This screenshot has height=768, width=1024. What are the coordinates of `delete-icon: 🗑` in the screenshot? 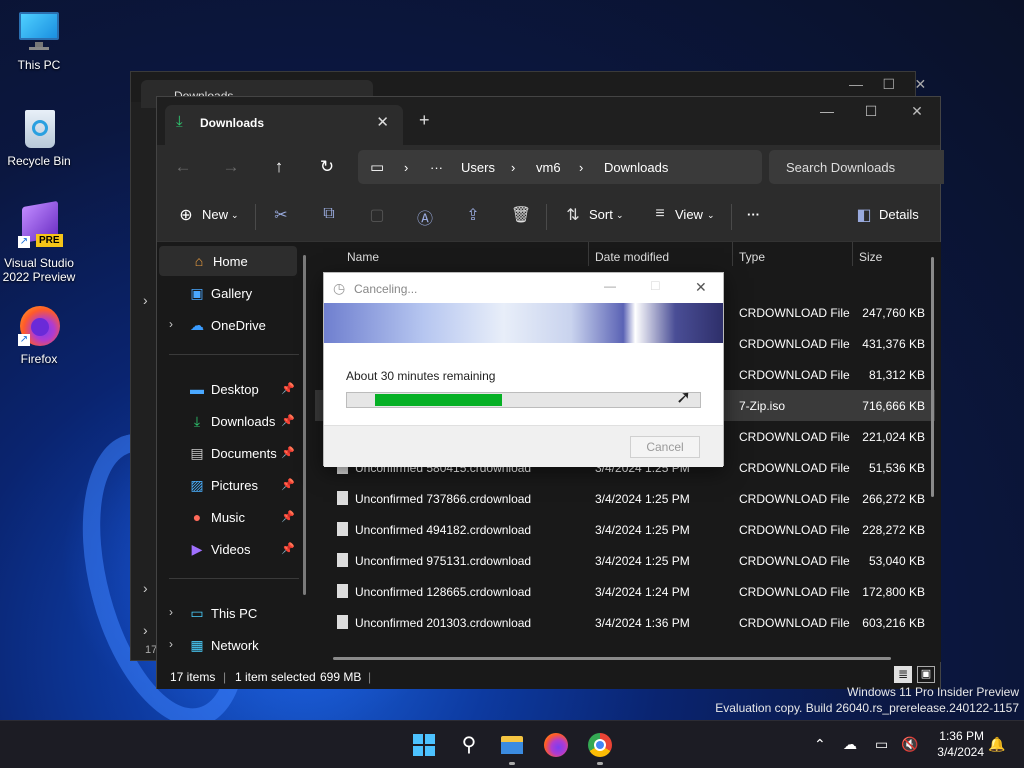 It's located at (521, 215).